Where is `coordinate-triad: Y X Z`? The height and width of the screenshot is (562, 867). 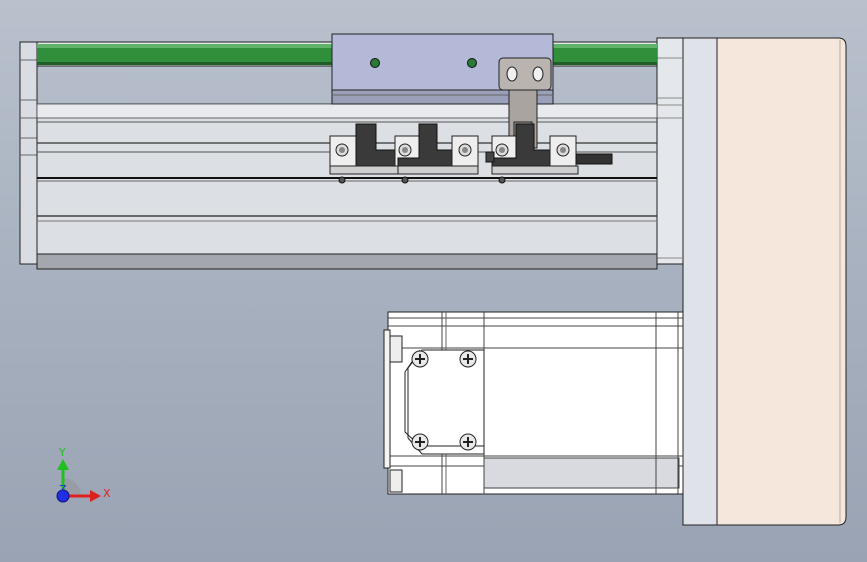 coordinate-triad: Y X Z is located at coordinates (83, 474).